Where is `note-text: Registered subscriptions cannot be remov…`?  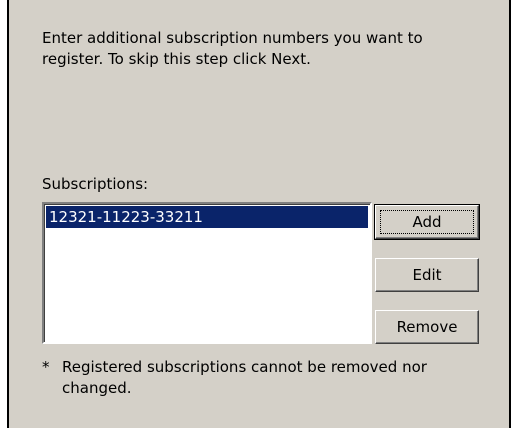
note-text: Registered subscriptions cannot be remov… is located at coordinates (244, 377).